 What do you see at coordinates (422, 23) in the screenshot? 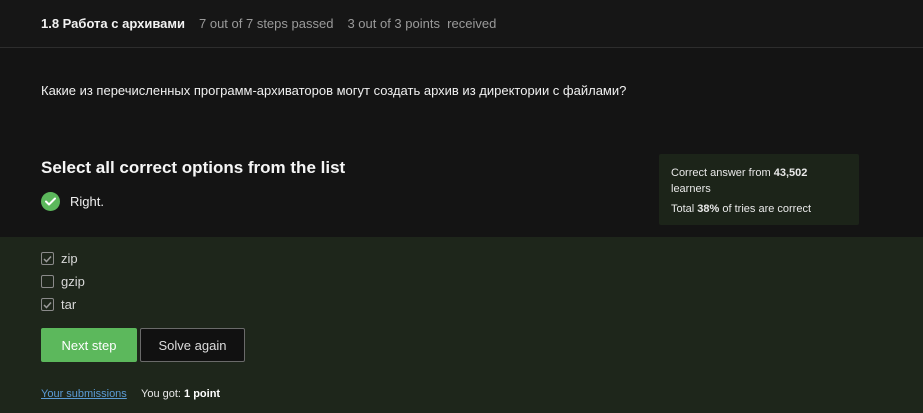
I see `points-status: 3 out of 3 points received` at bounding box center [422, 23].